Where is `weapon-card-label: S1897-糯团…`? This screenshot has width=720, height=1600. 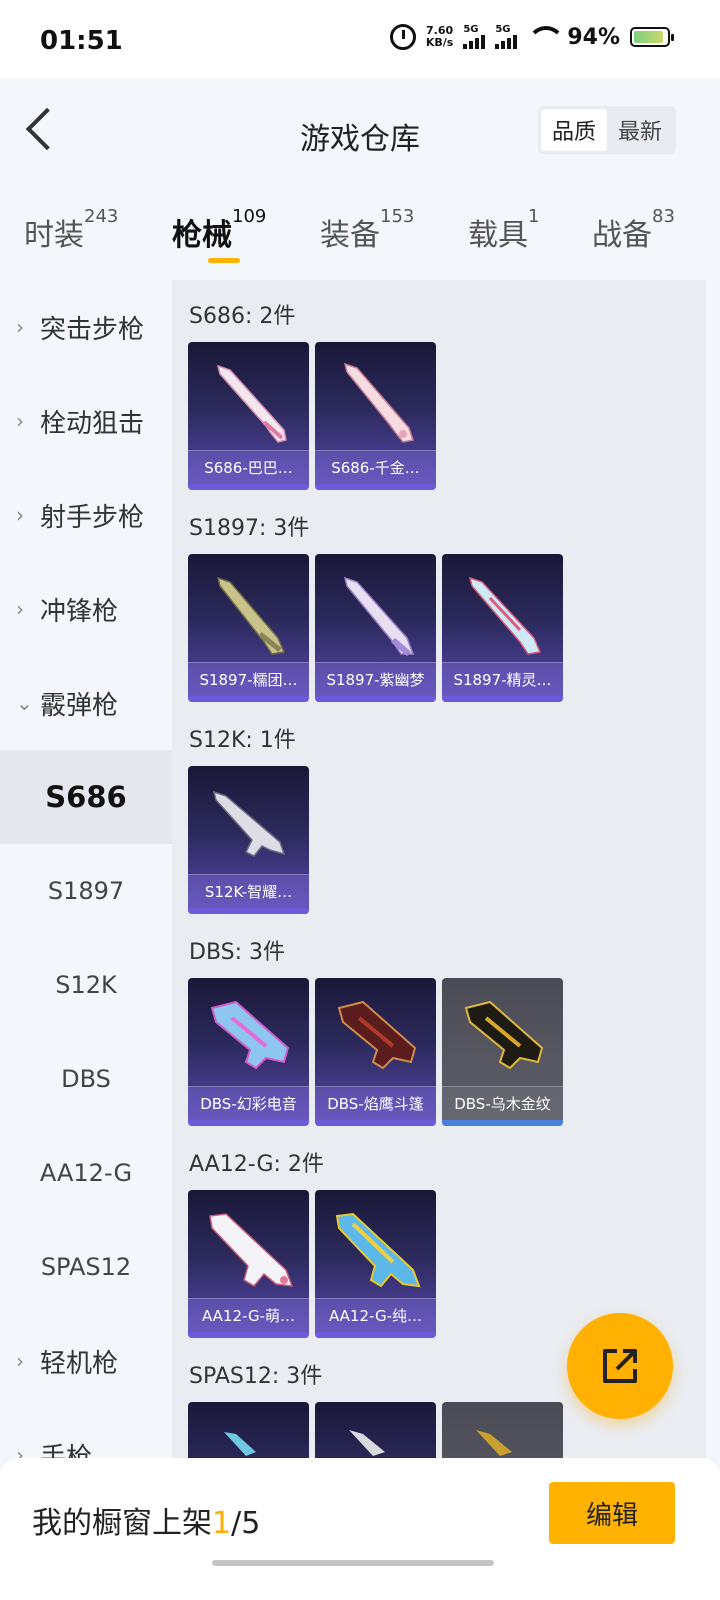 weapon-card-label: S1897-糯团… is located at coordinates (248, 679).